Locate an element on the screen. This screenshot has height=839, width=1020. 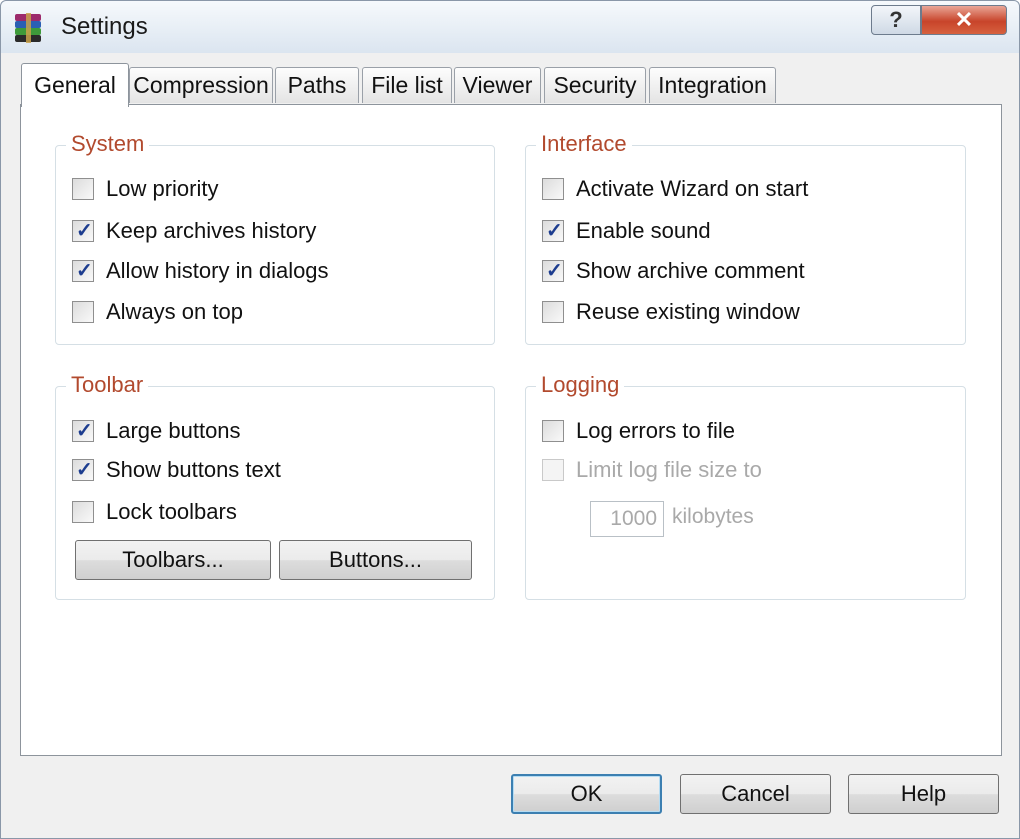
show-buttons-text-checkbox: Show buttons text is located at coordinates (176, 470).